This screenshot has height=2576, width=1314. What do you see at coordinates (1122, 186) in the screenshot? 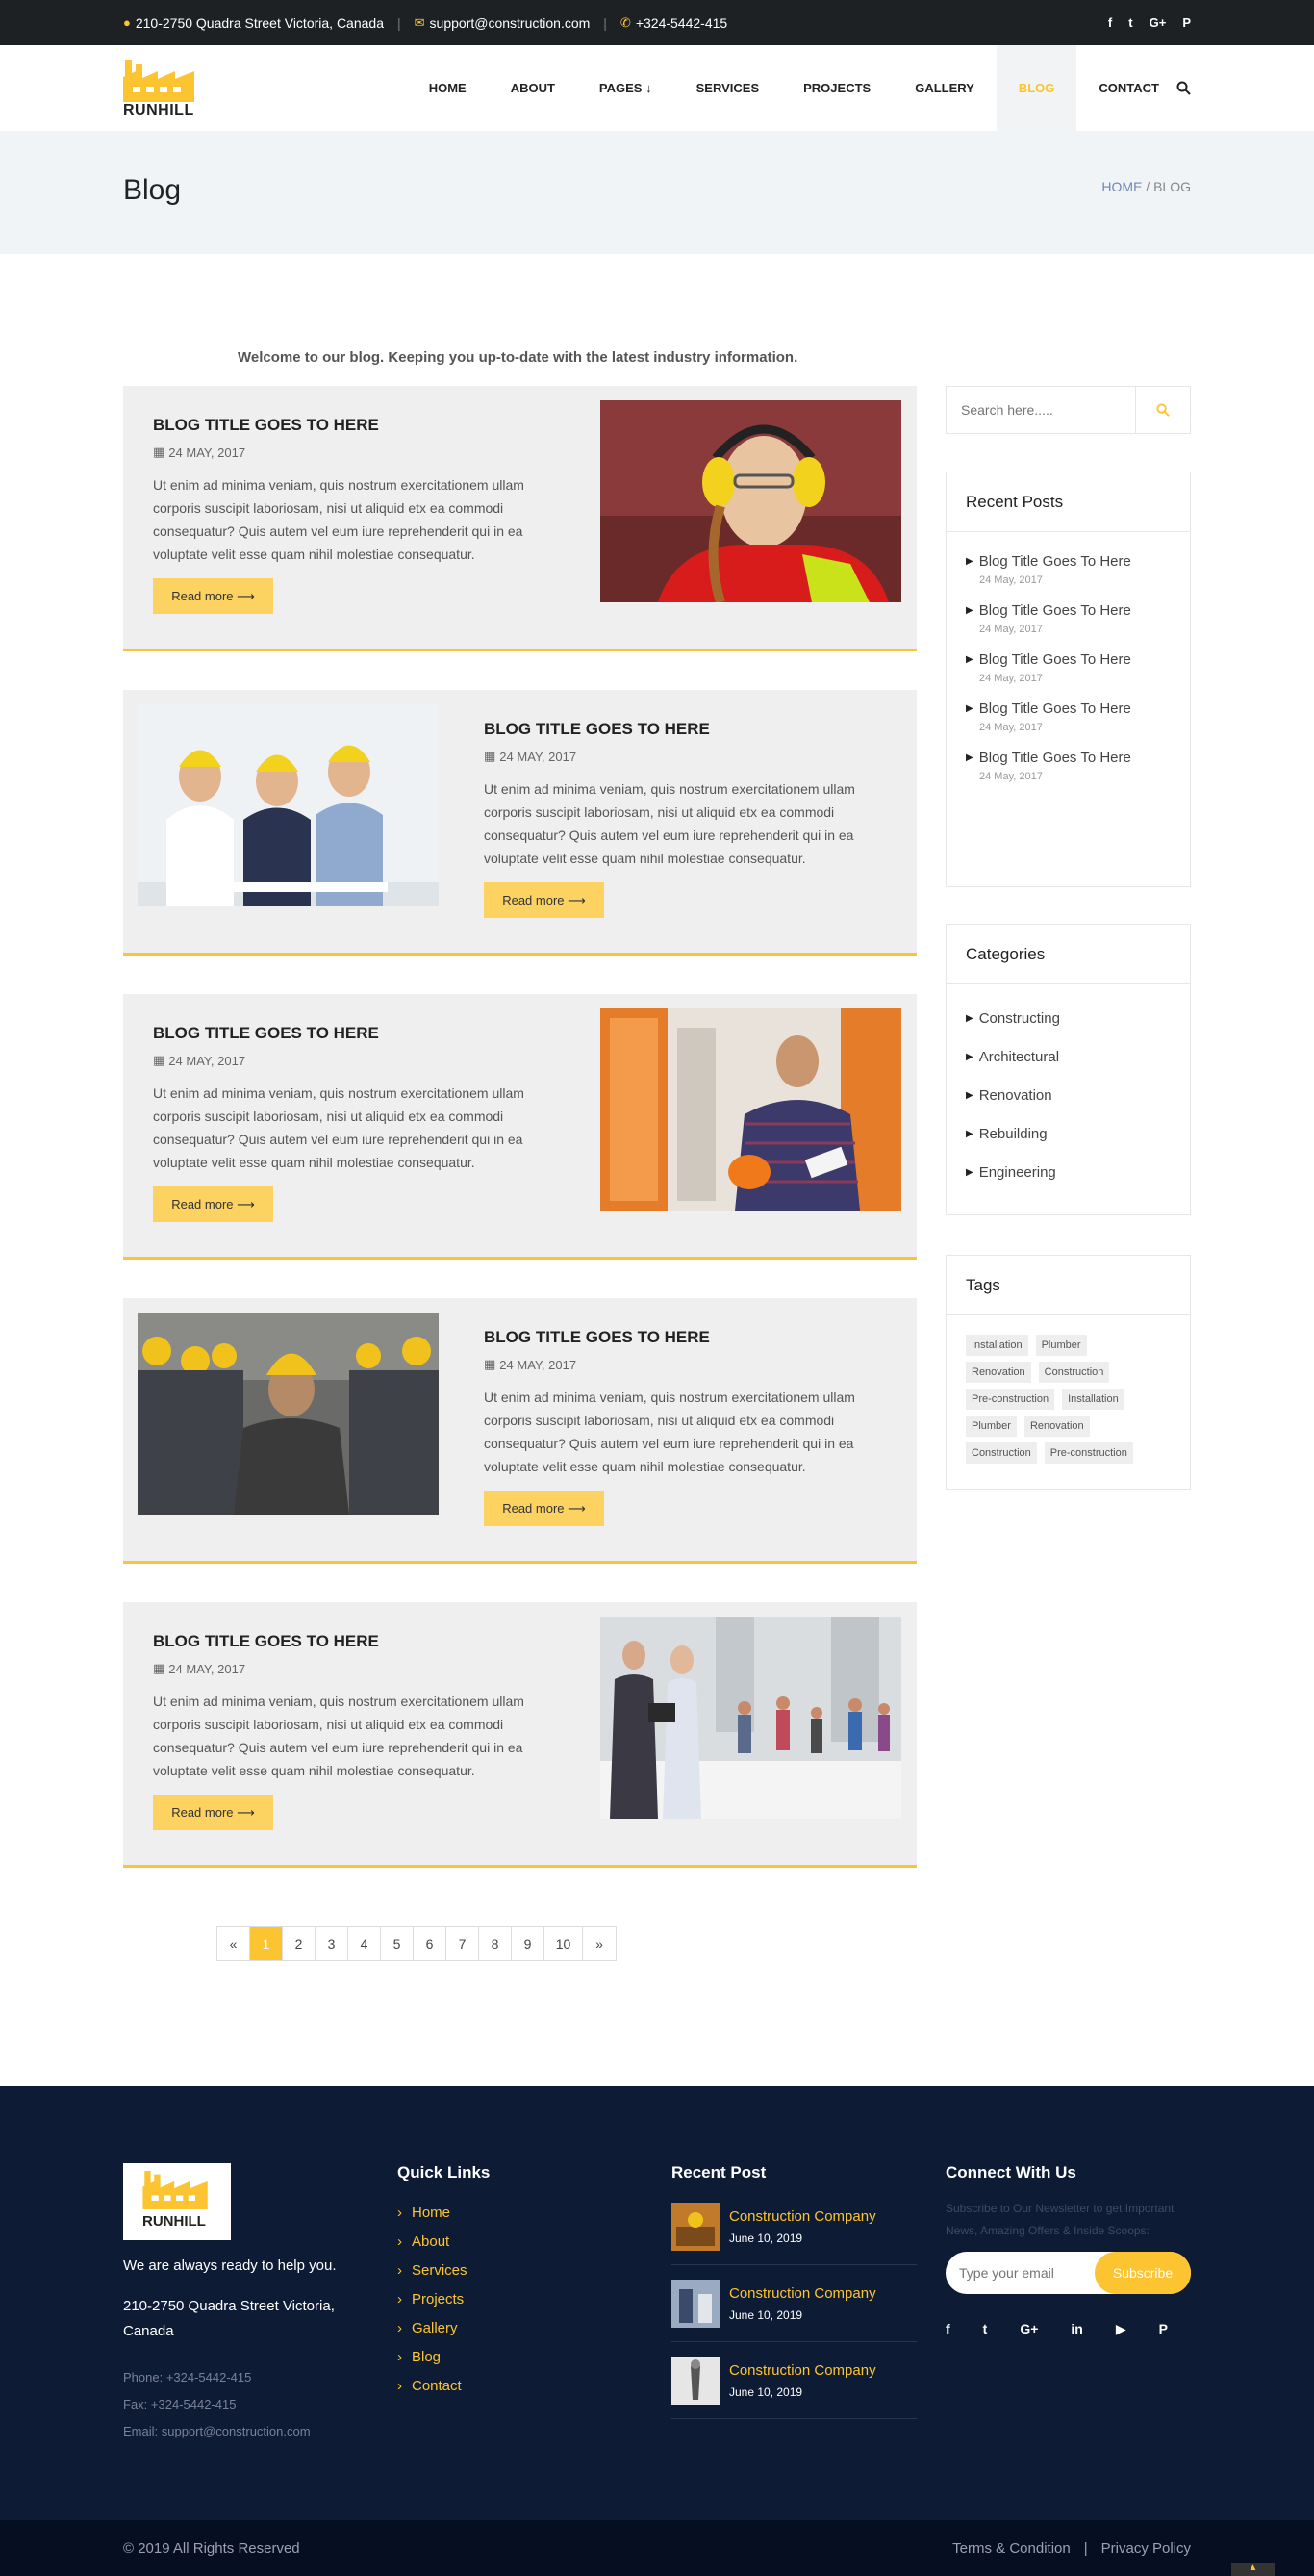
I see `breadcrumb-home-link: HOME` at bounding box center [1122, 186].